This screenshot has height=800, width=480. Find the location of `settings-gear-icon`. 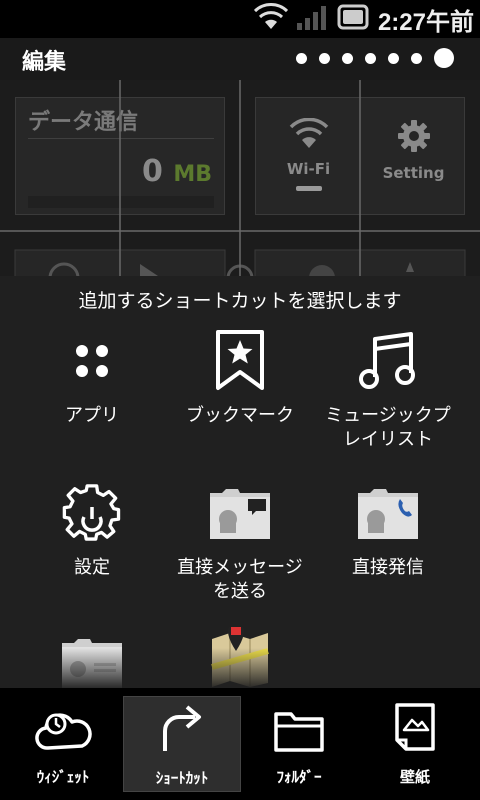

settings-gear-icon is located at coordinates (92, 513).